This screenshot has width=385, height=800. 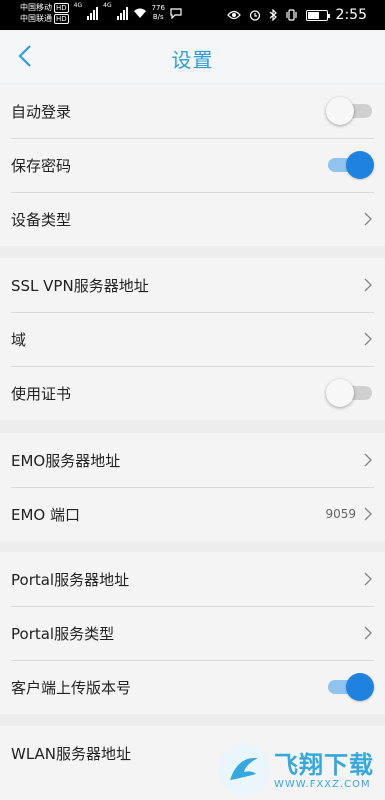 What do you see at coordinates (324, 764) in the screenshot?
I see `watermark-main: 飞翔下载` at bounding box center [324, 764].